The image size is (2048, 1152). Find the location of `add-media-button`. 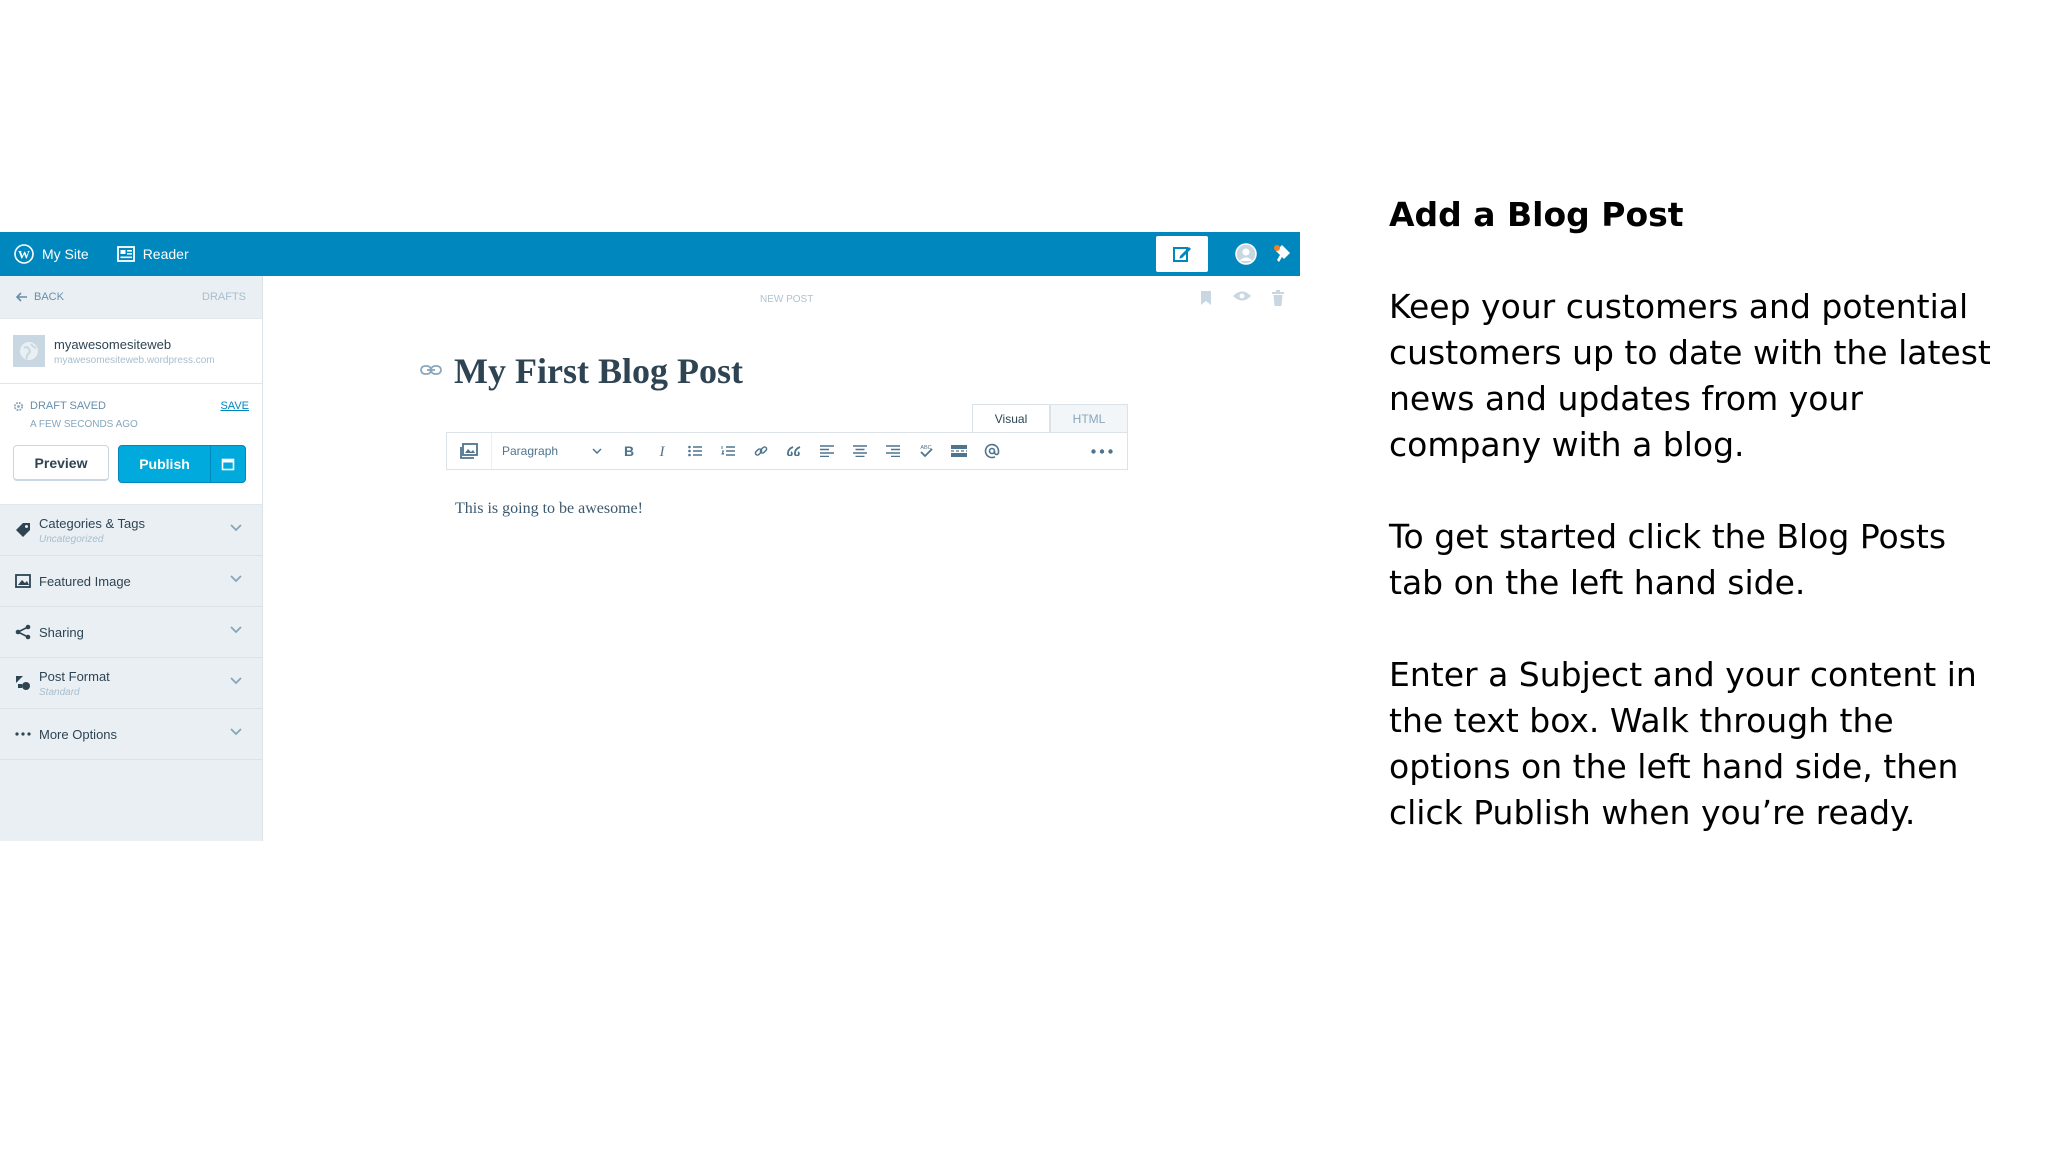

add-media-button is located at coordinates (469, 451).